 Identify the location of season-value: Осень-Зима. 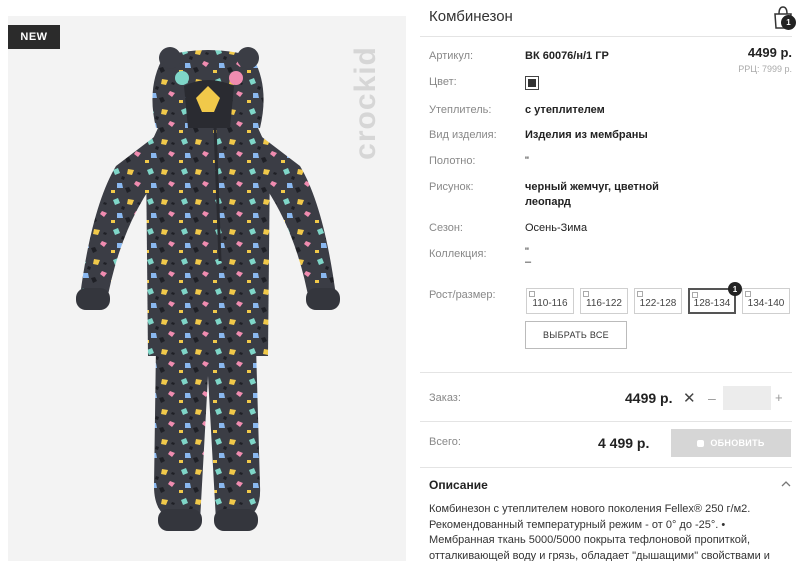
(556, 228).